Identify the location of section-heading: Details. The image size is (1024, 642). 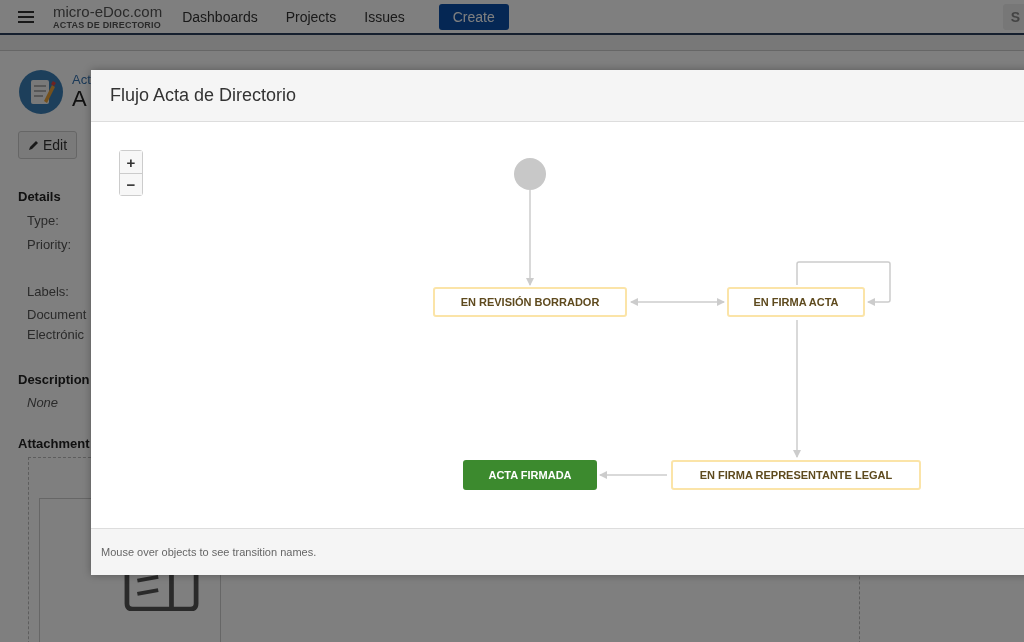
(40, 196).